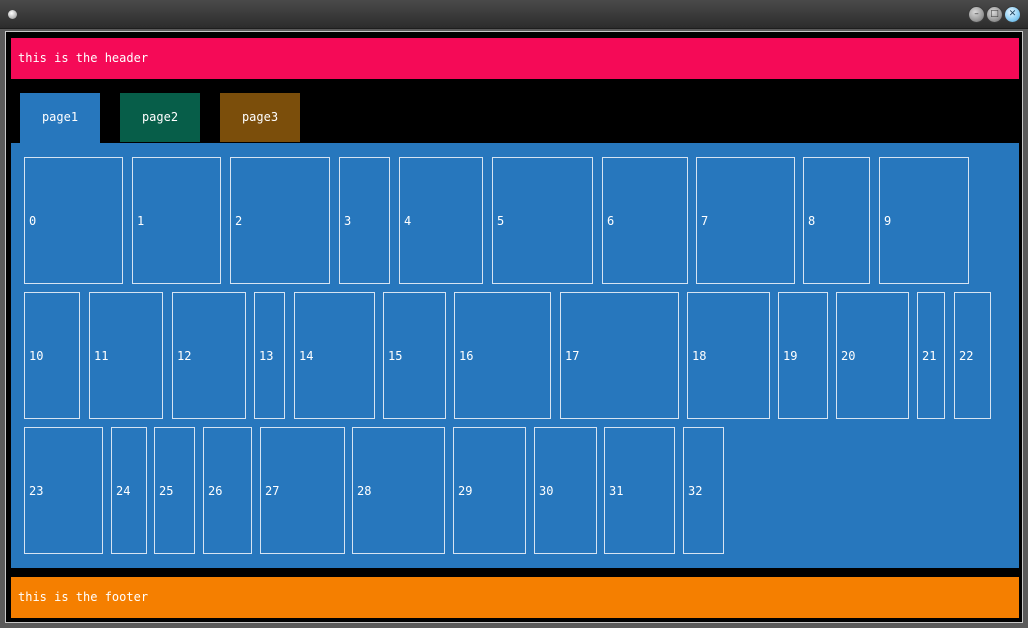 The image size is (1028, 628). What do you see at coordinates (812, 220) in the screenshot?
I see `card-label: 8` at bounding box center [812, 220].